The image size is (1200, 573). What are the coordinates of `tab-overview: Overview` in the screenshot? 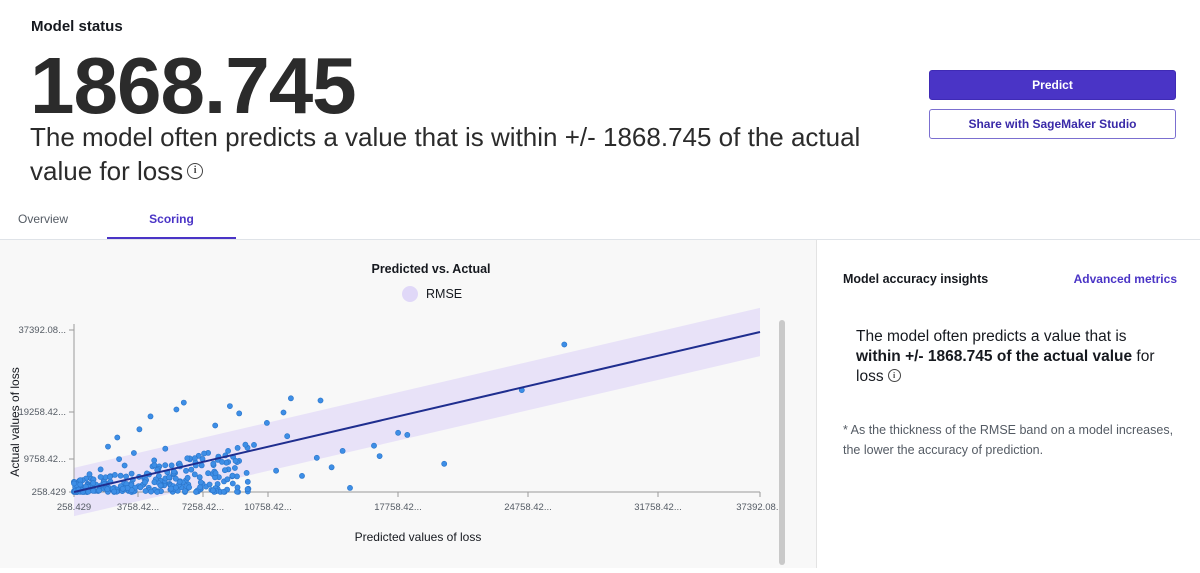 It's located at (43, 219).